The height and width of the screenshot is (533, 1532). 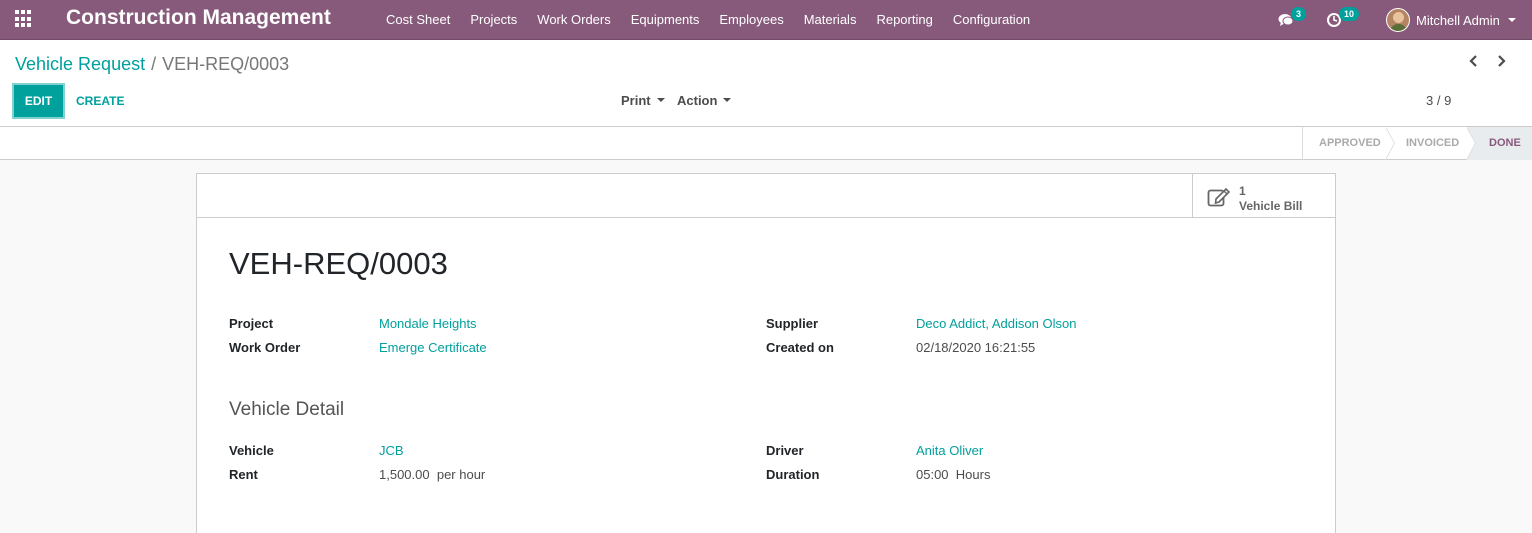 I want to click on driver-label: Driver, so click(x=785, y=450).